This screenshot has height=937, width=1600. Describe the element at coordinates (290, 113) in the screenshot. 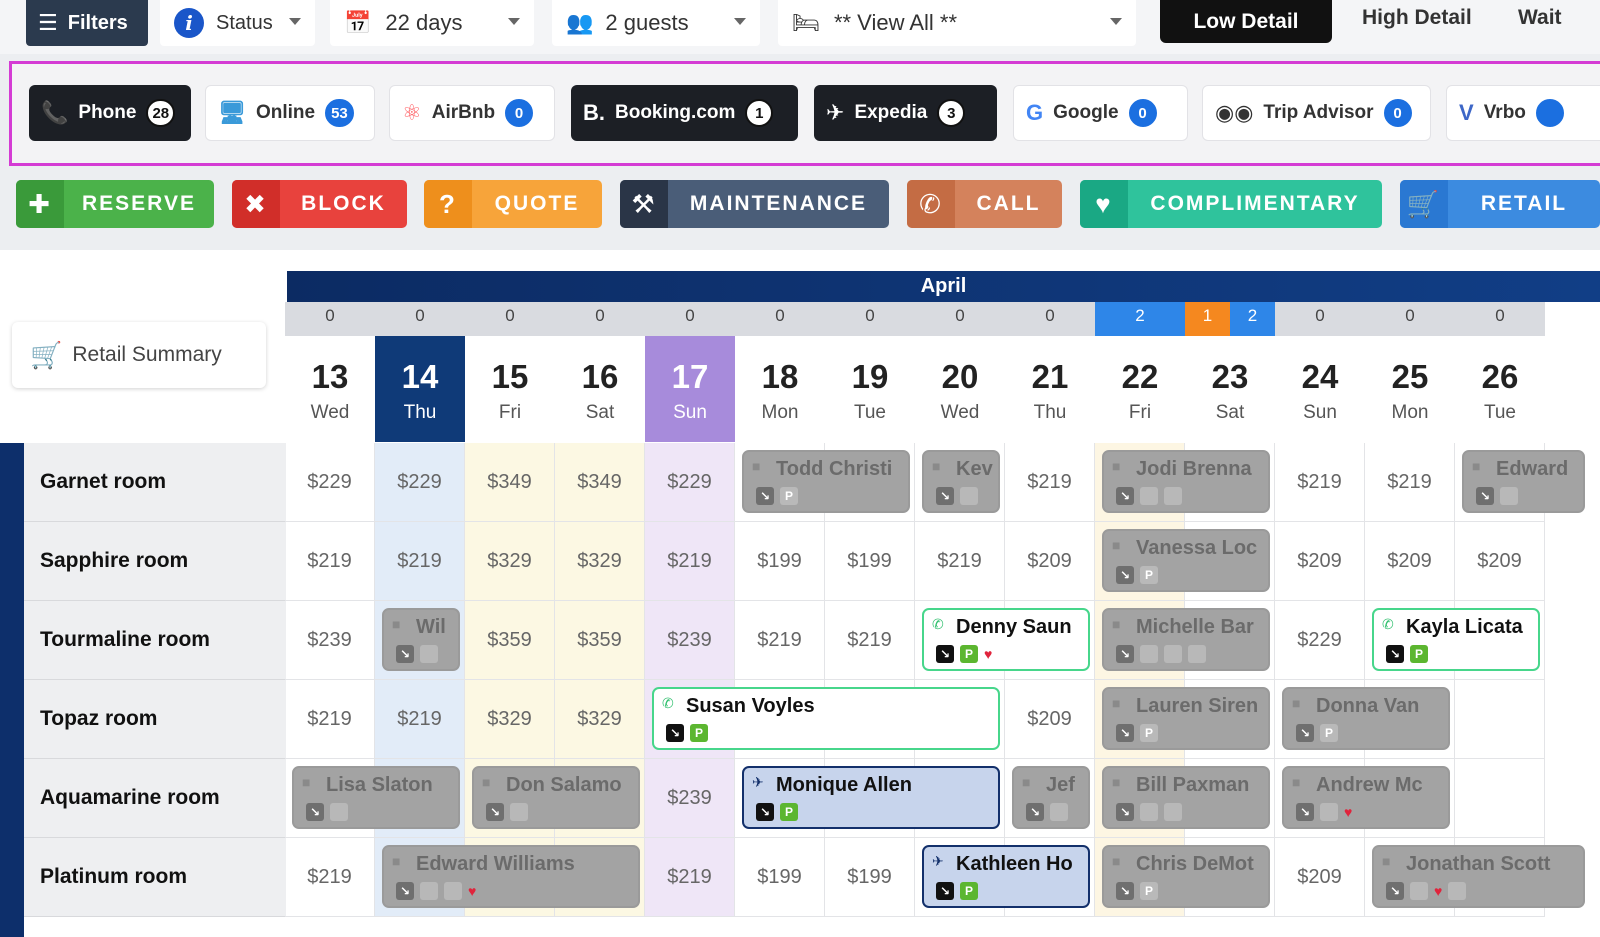

I see `source-online: 🖥 Online 53` at that location.